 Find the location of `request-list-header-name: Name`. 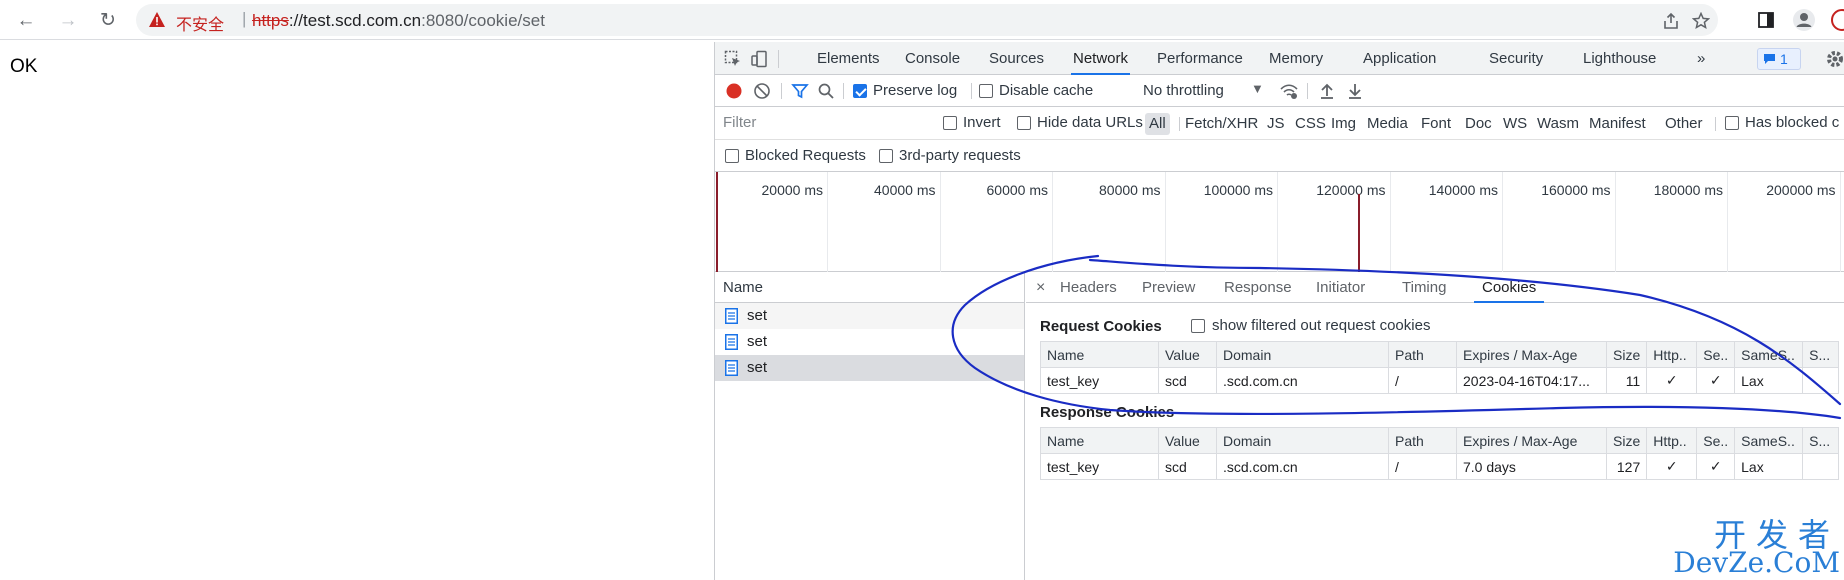

request-list-header-name: Name is located at coordinates (869, 288).